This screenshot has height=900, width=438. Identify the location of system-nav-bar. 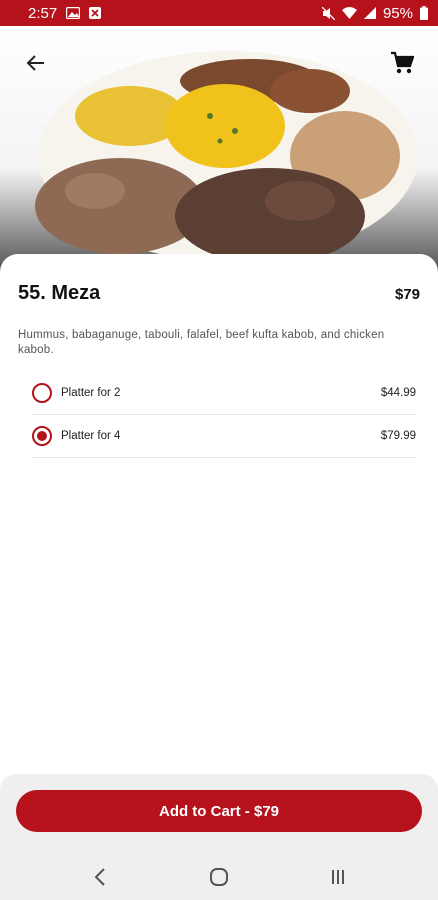
(219, 877).